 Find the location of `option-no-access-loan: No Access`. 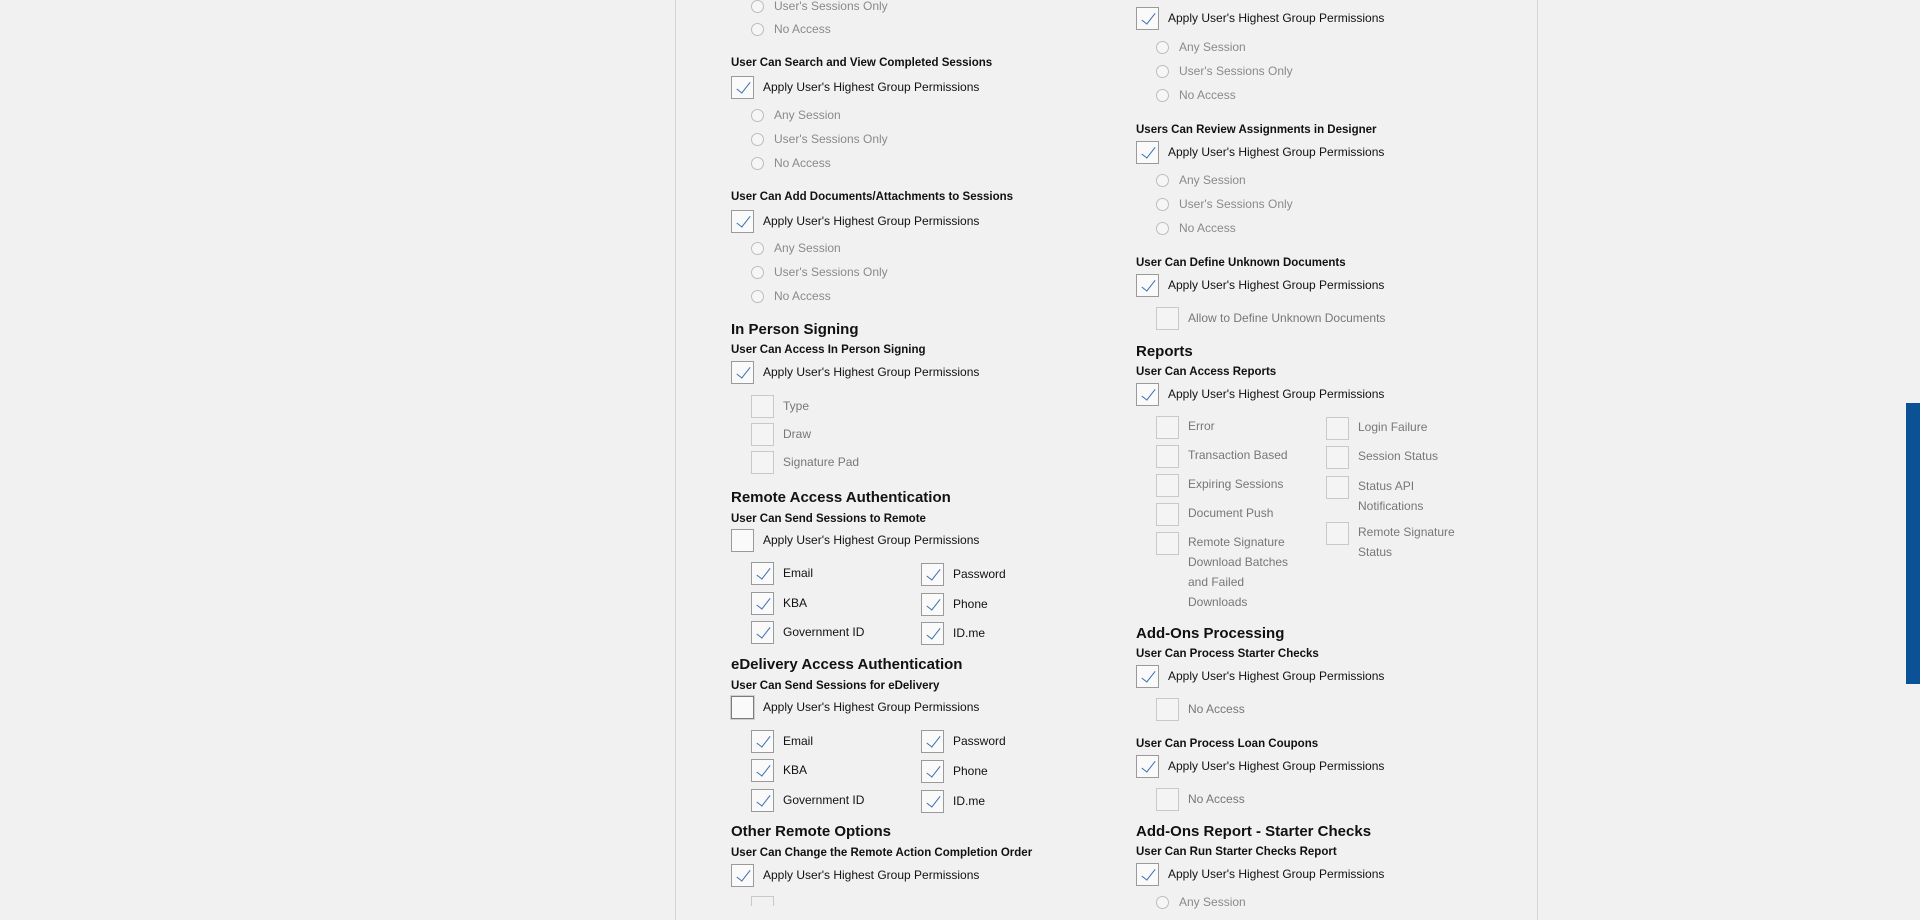

option-no-access-loan: No Access is located at coordinates (1200, 799).